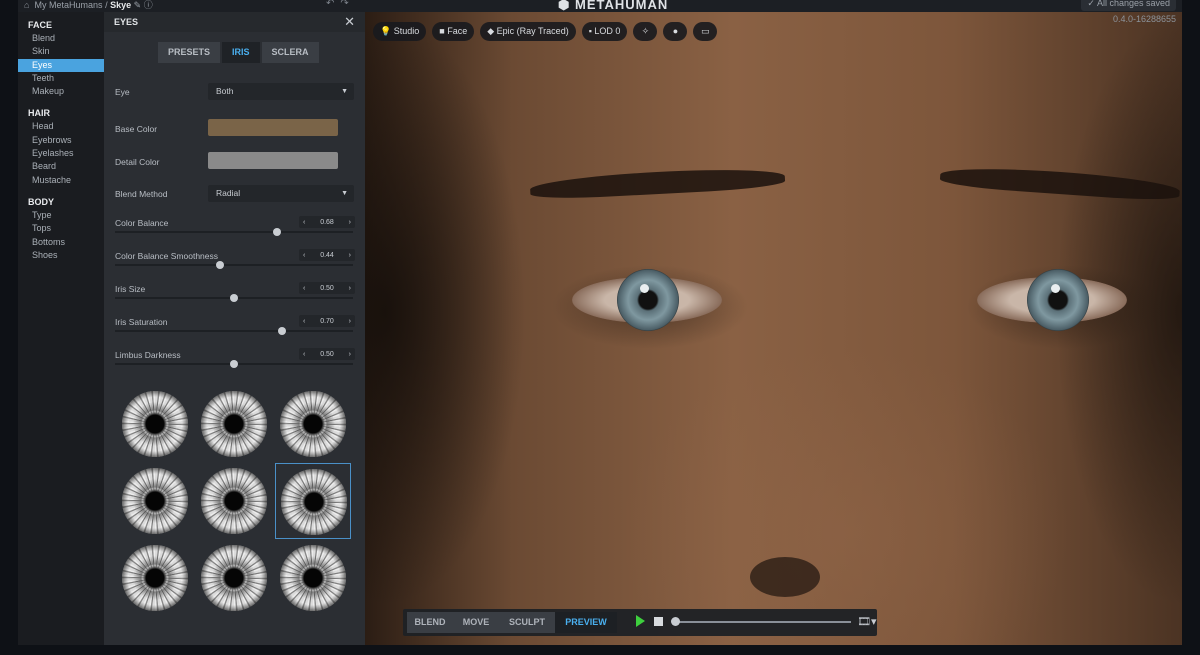 This screenshot has width=1200, height=655. I want to click on stepper-value: 0.44, so click(327, 255).